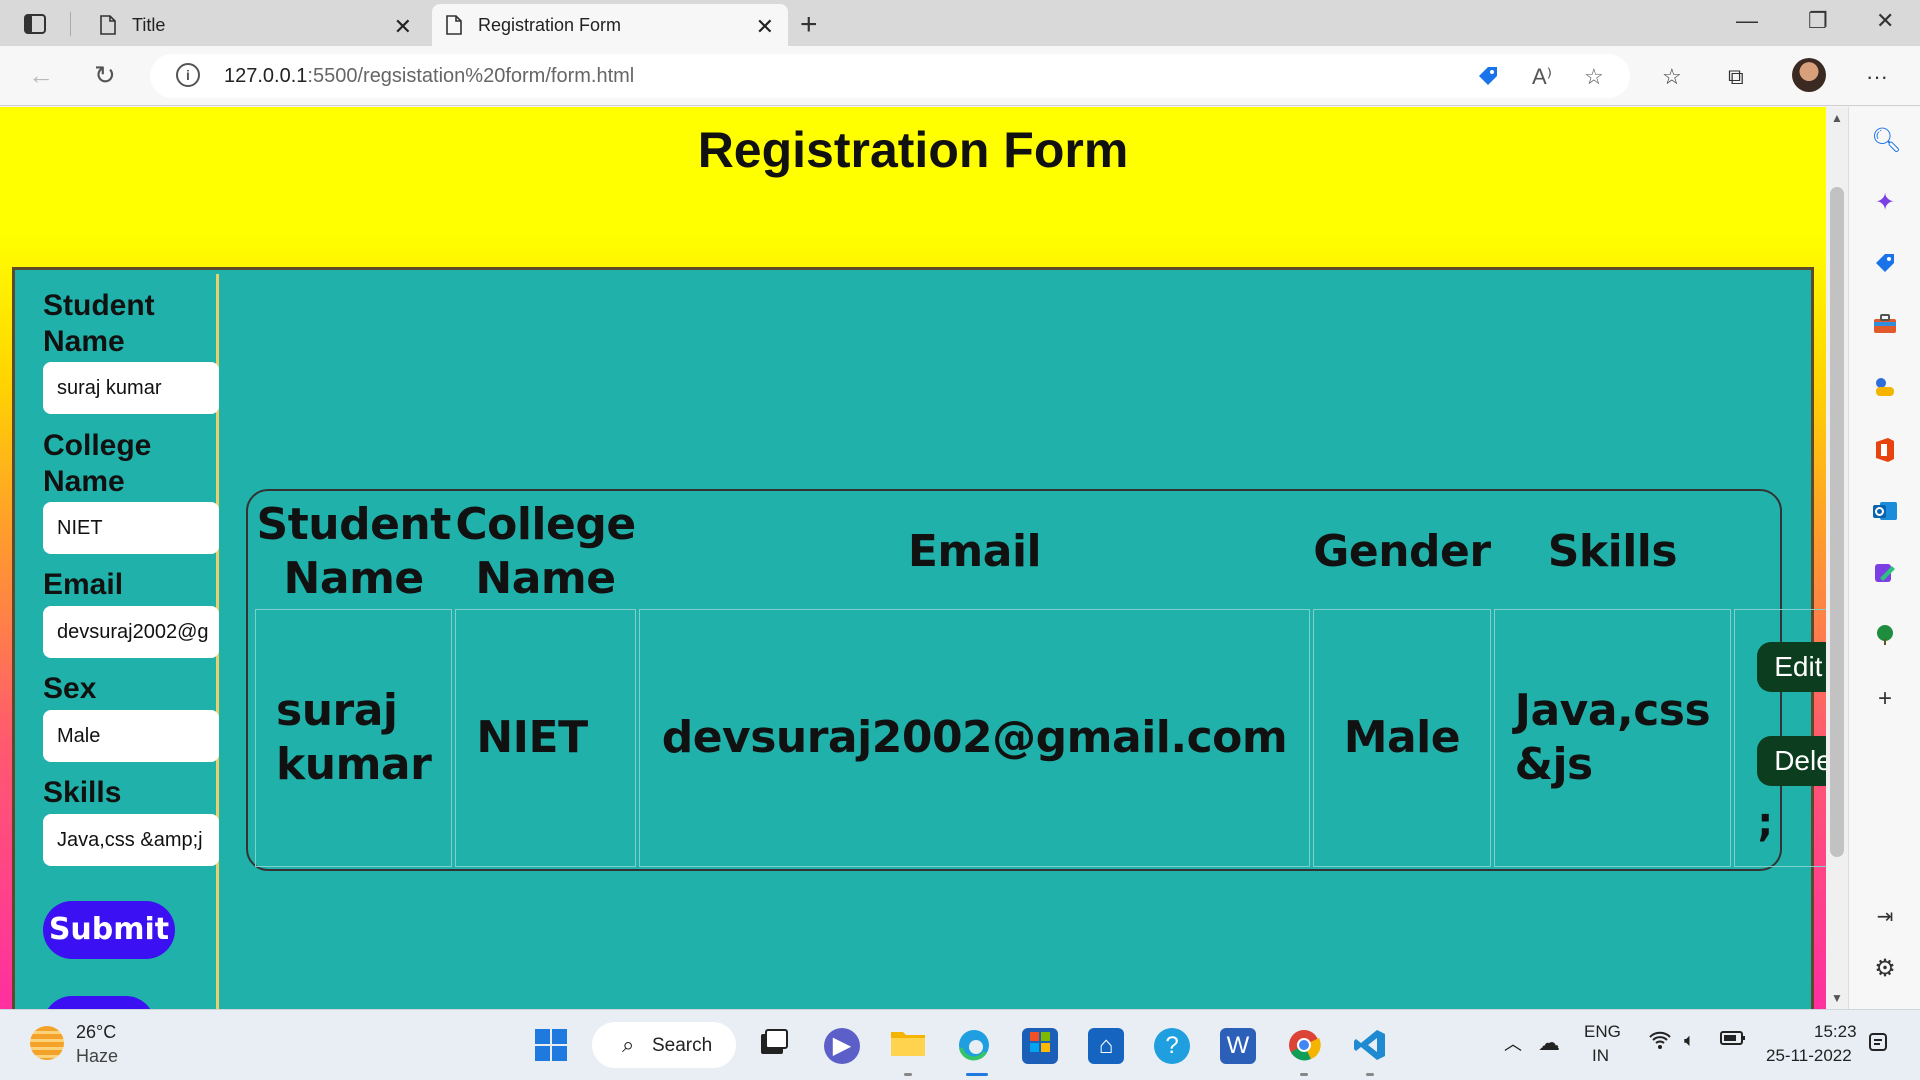  I want to click on restore-icon: ❐, so click(1818, 21).